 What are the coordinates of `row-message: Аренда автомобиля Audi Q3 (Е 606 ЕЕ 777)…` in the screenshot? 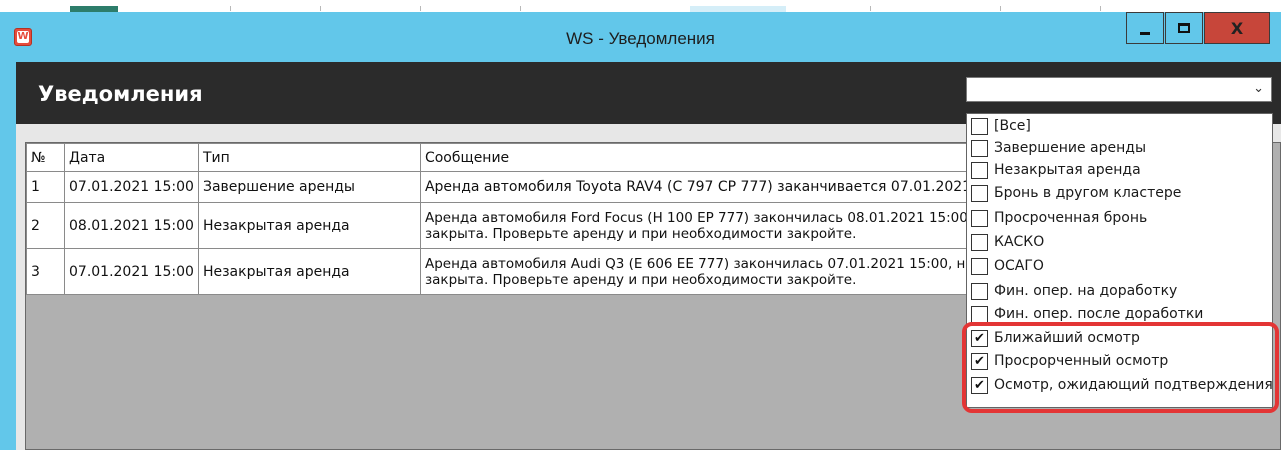 It's located at (722, 271).